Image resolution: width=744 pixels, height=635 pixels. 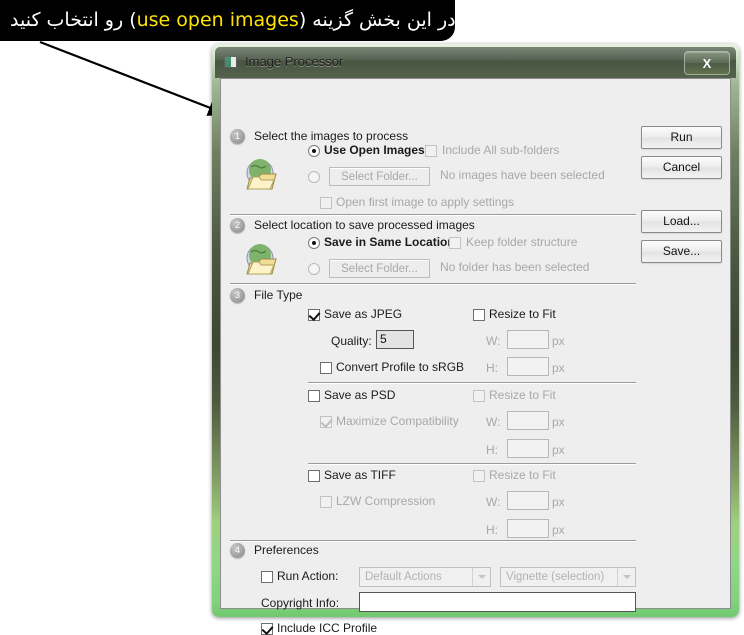 I want to click on label-jpeg-height-unit: px, so click(x=558, y=368).